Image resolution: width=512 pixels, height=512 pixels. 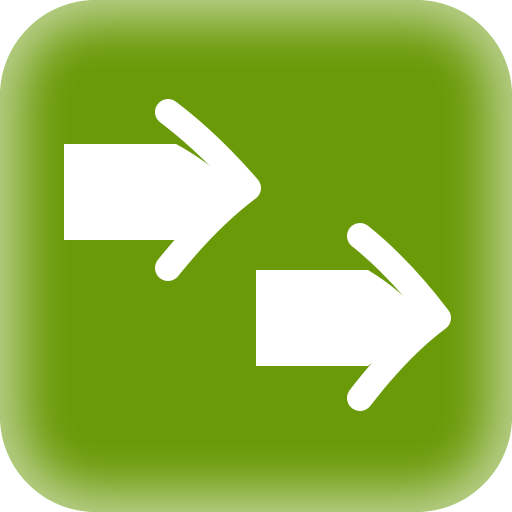 What do you see at coordinates (162, 190) in the screenshot?
I see `upper-arrow-icon` at bounding box center [162, 190].